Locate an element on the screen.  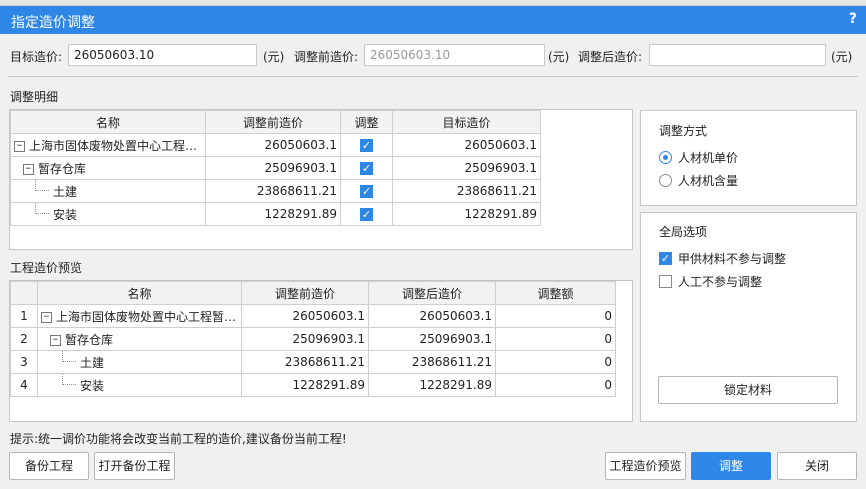
row-index: 2 is located at coordinates (24, 339).